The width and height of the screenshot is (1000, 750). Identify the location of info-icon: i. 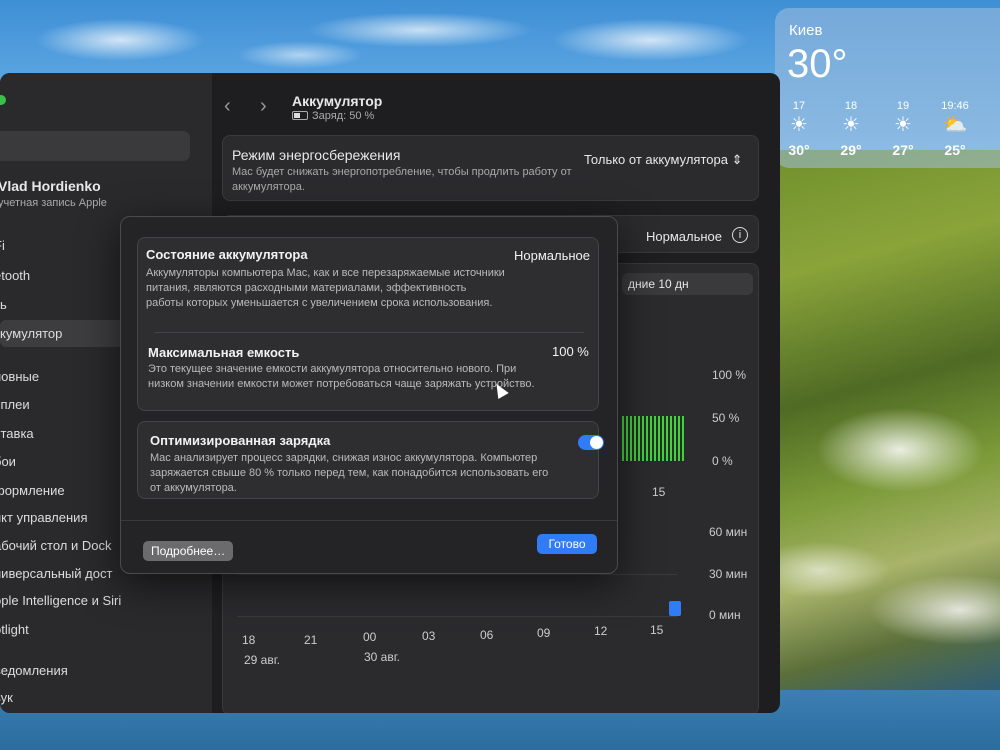
(740, 235).